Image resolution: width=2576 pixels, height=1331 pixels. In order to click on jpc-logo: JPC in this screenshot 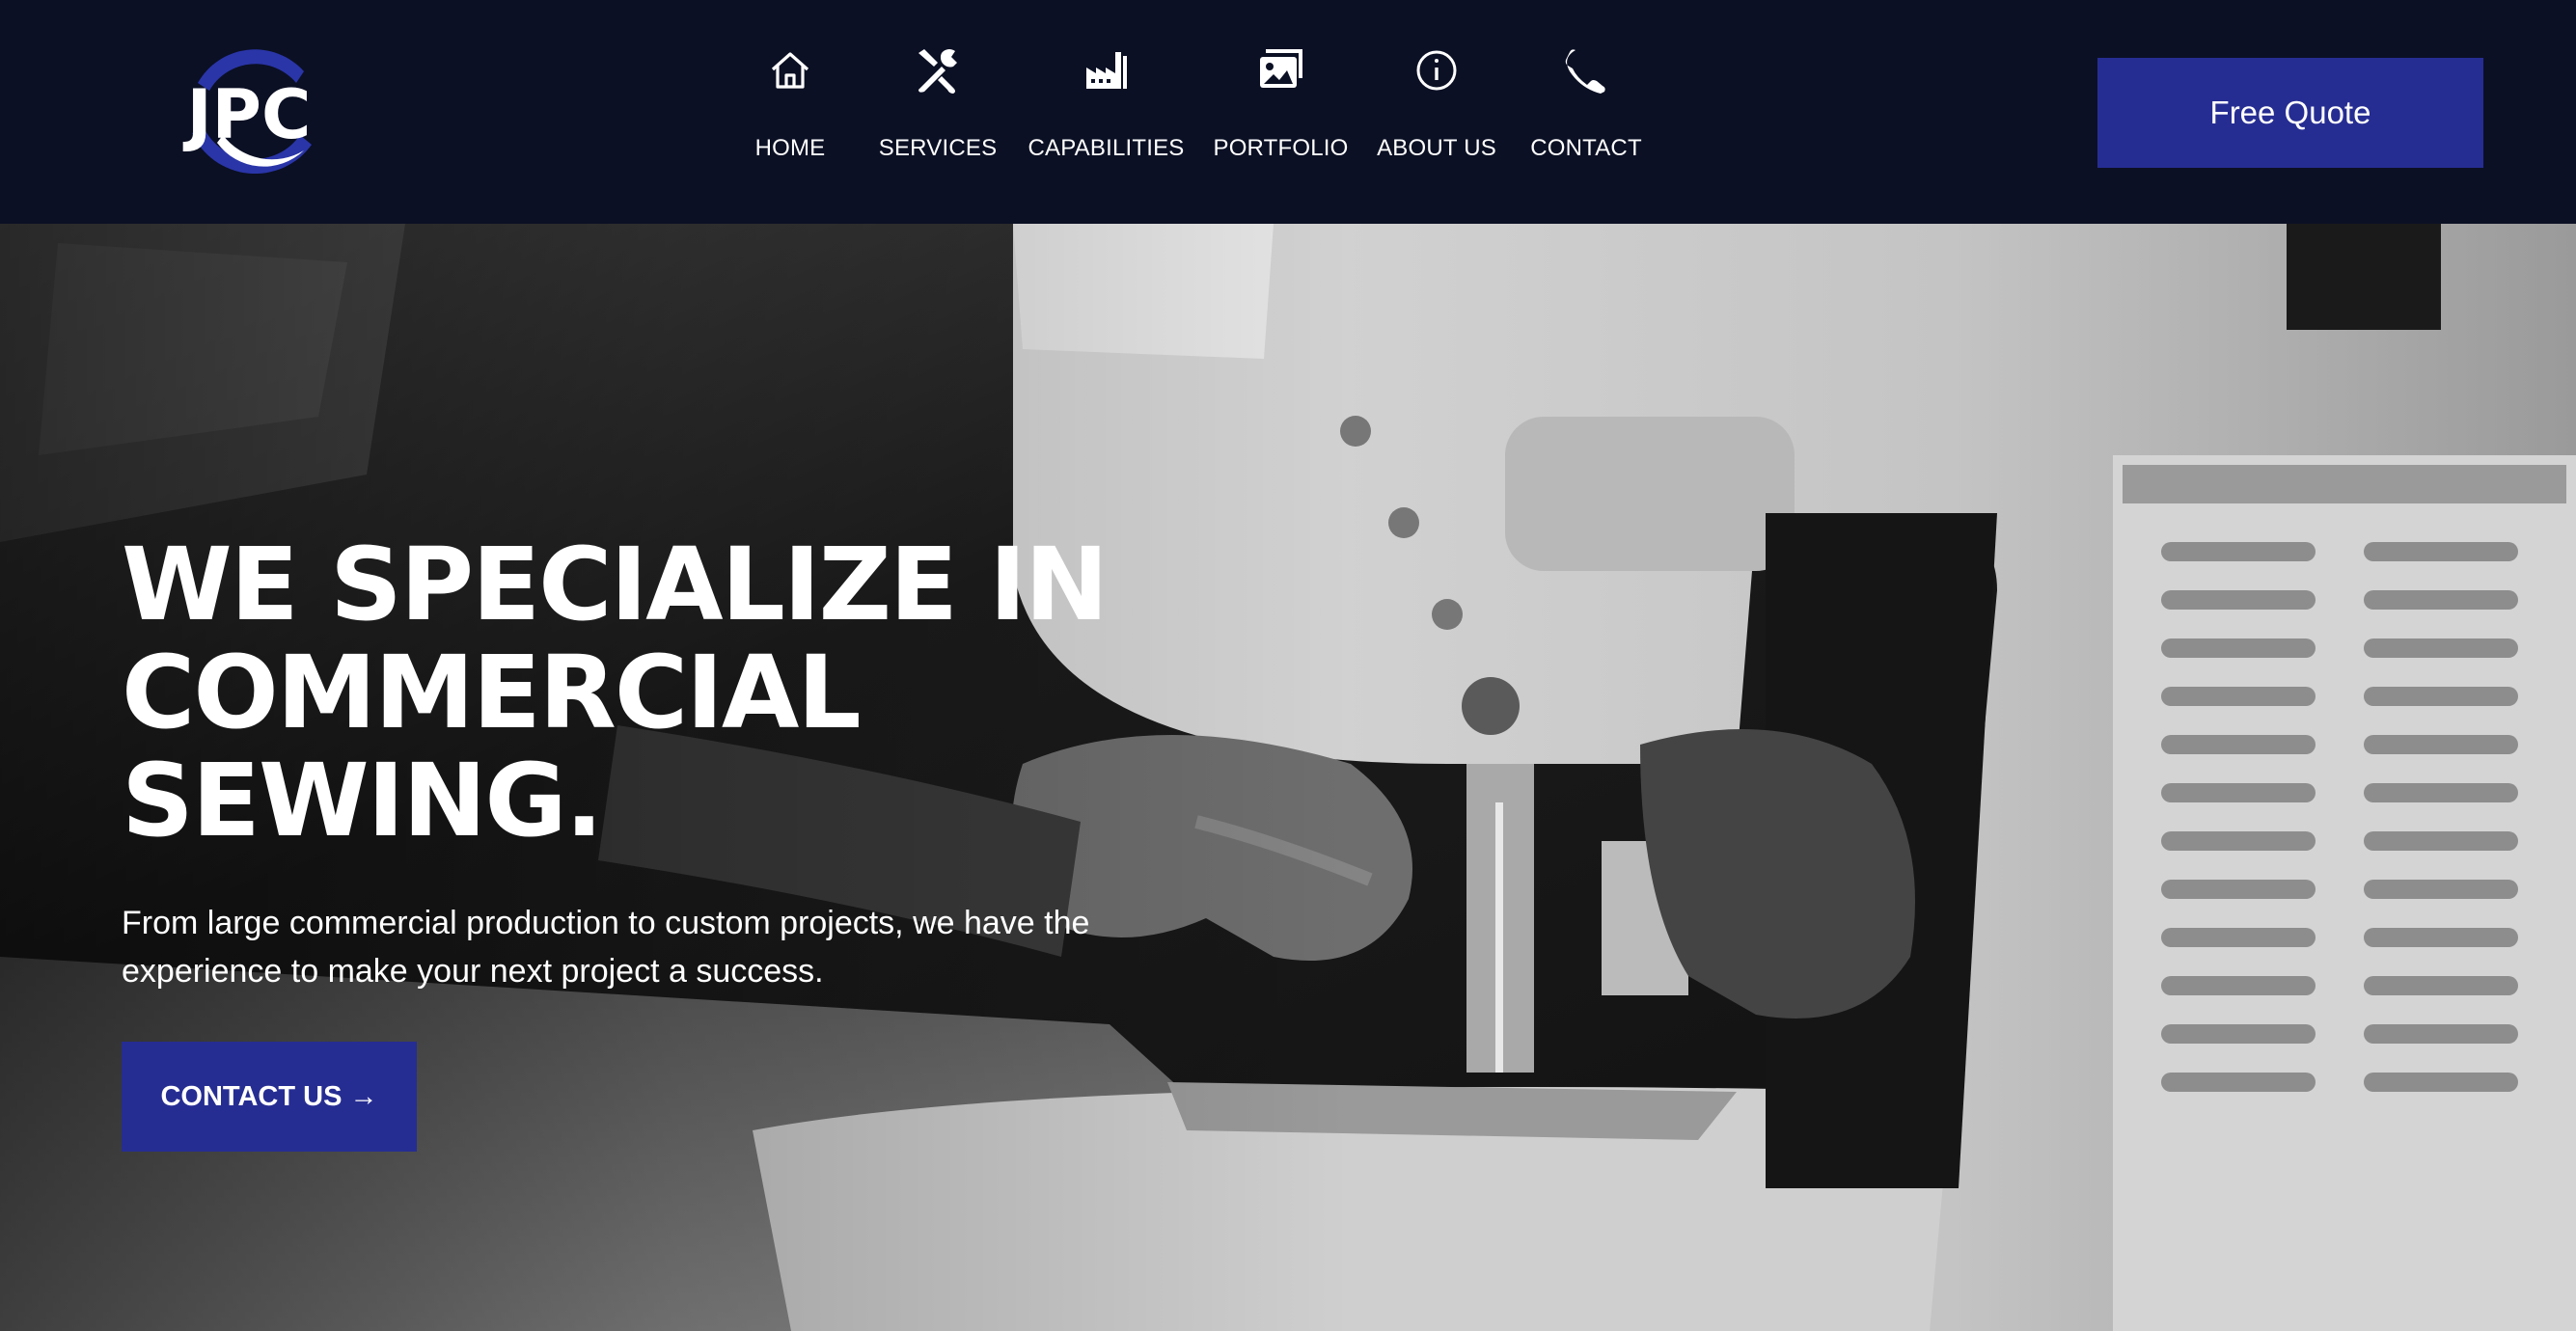, I will do `click(249, 111)`.